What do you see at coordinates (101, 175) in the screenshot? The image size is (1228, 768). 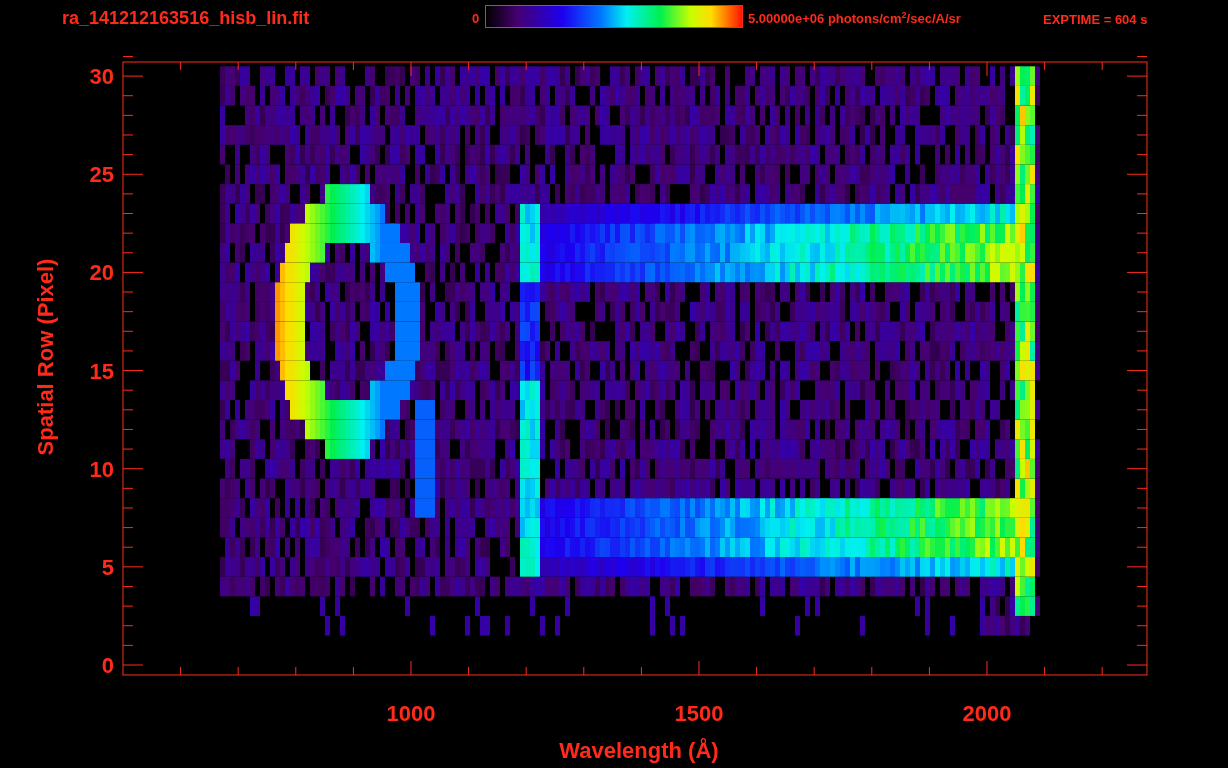 I see `y-tick-label: 25` at bounding box center [101, 175].